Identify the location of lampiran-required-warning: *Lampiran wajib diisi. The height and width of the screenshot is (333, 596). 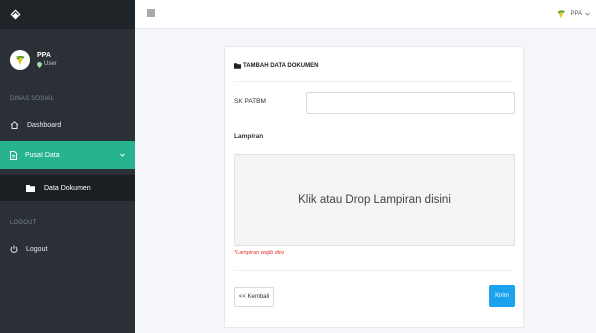
(259, 253).